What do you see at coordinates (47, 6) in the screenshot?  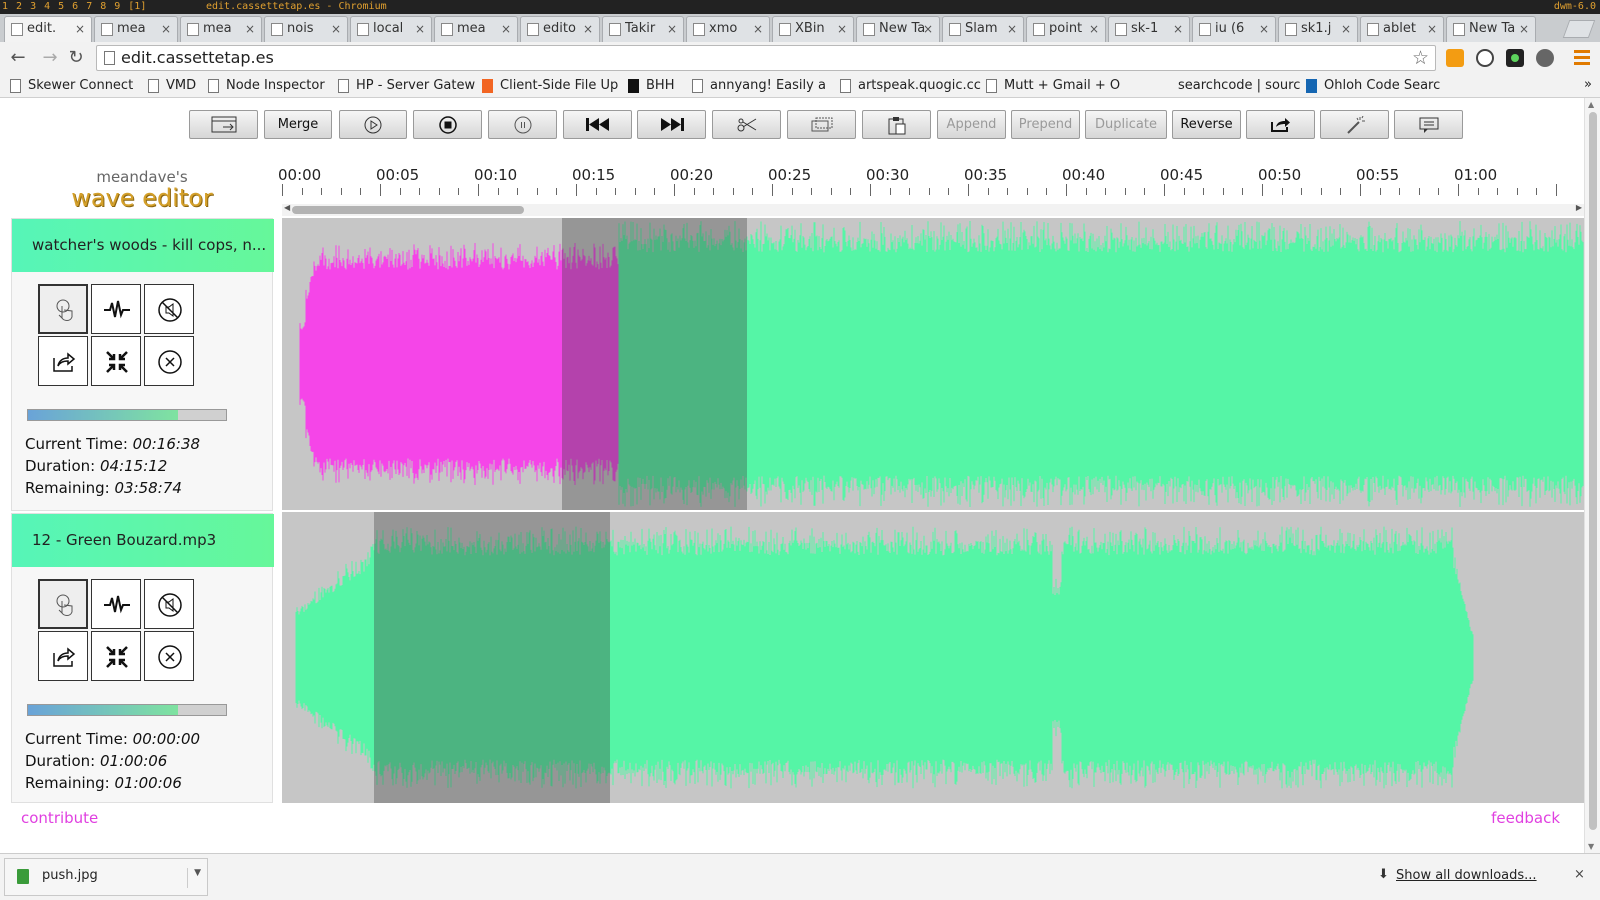 I see `dwm-tag: 4` at bounding box center [47, 6].